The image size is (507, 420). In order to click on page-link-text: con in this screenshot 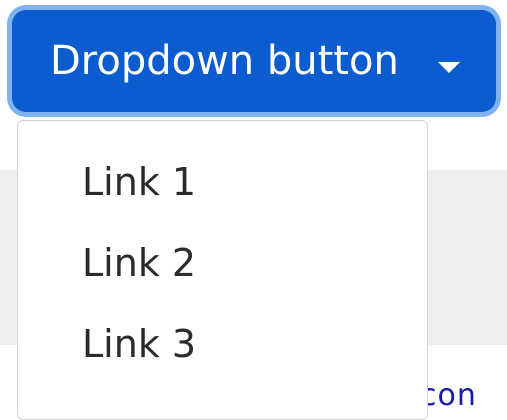, I will do `click(448, 395)`.